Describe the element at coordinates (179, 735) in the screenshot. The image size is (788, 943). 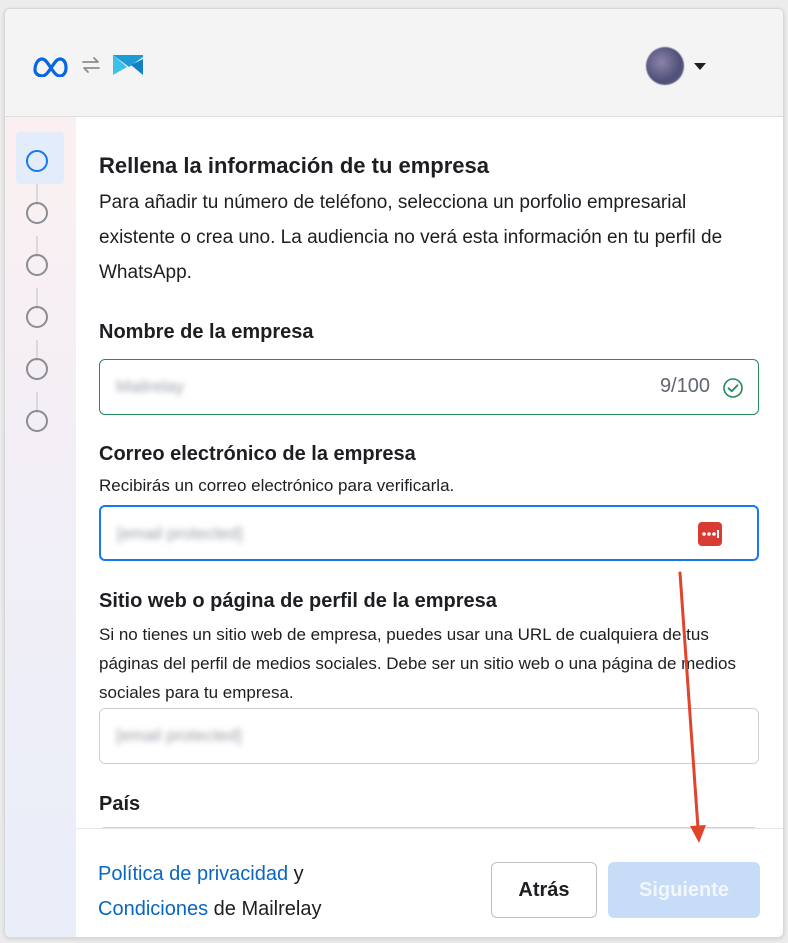
I see `company-website-value: [email protected]` at that location.